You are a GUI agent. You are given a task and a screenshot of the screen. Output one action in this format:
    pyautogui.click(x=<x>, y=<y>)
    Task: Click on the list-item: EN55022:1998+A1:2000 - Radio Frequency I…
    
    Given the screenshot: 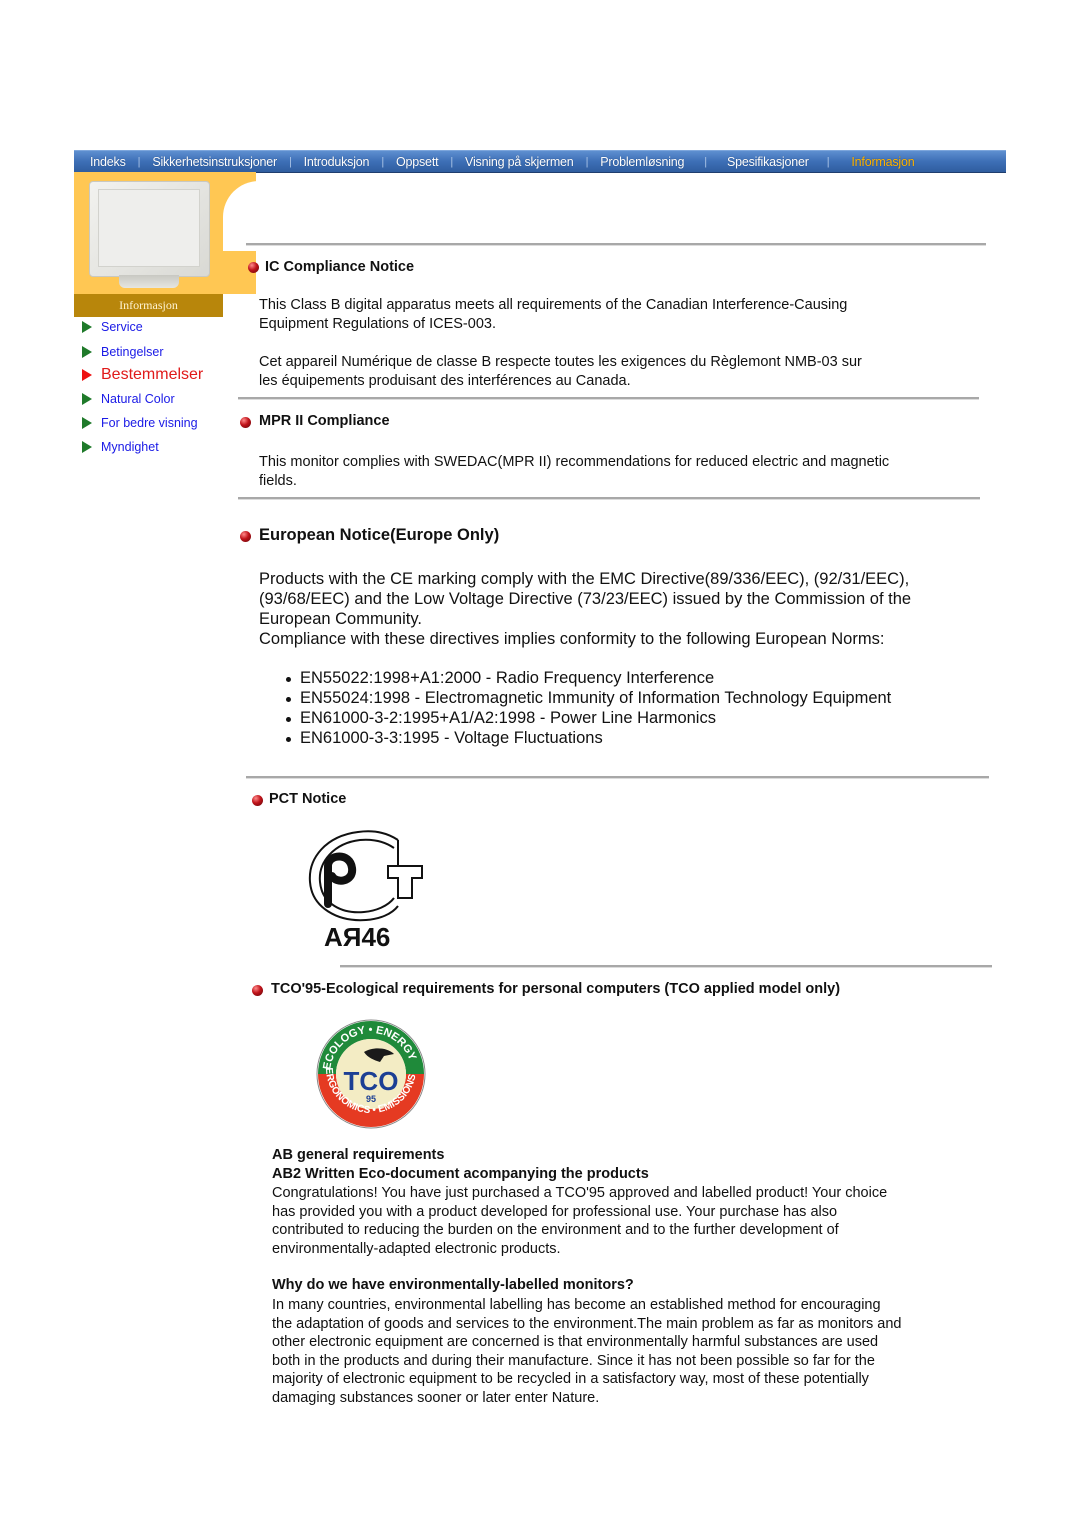 What is the action you would take?
    pyautogui.click(x=588, y=678)
    